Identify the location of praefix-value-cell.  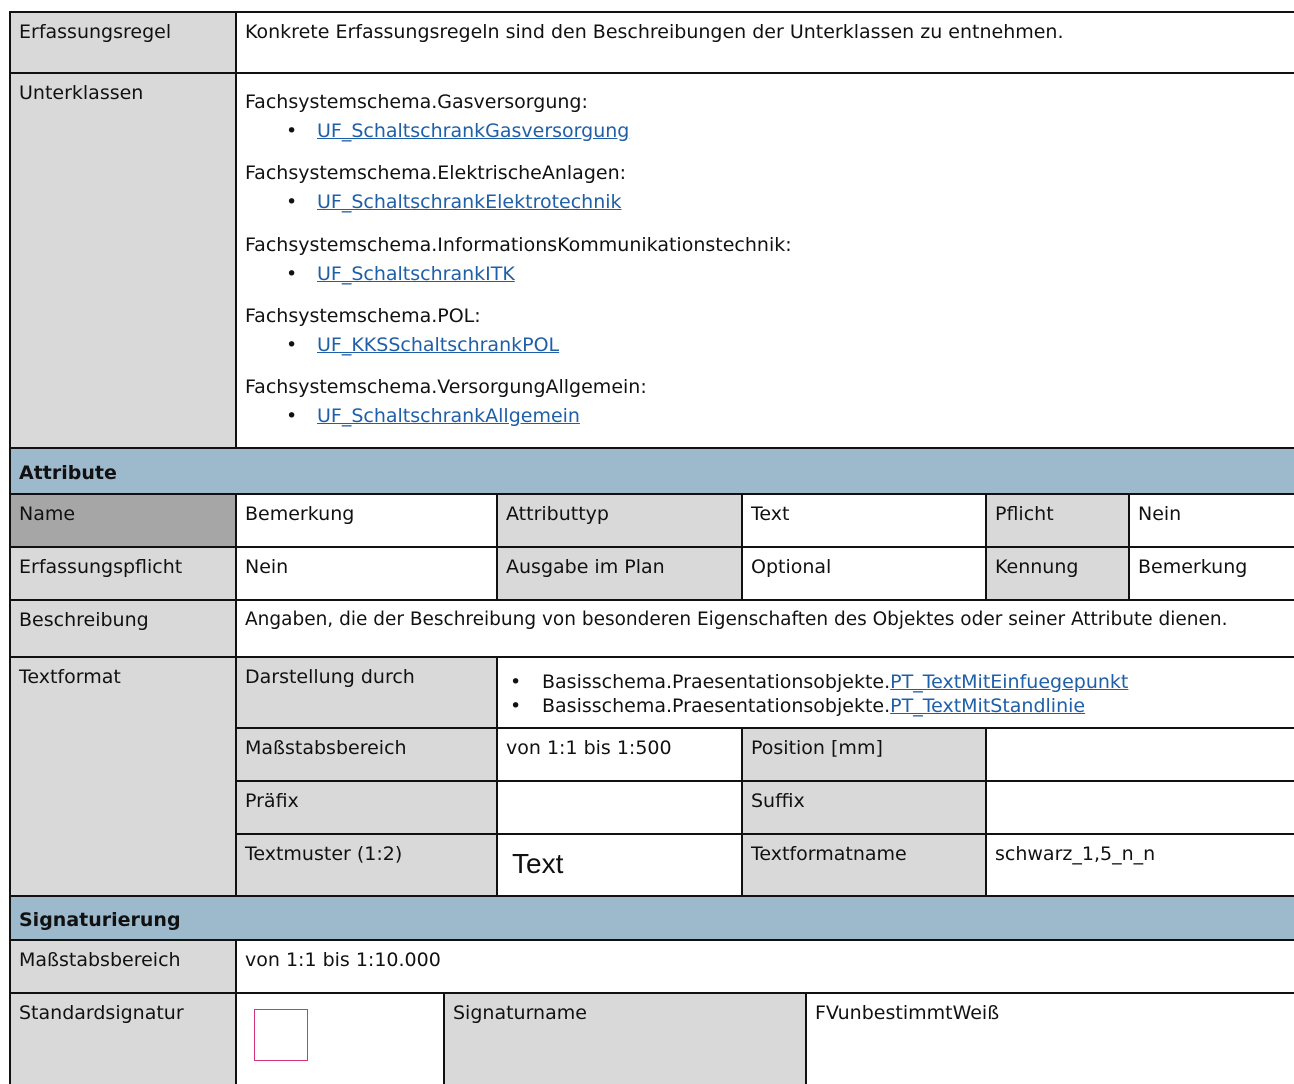
(619, 807).